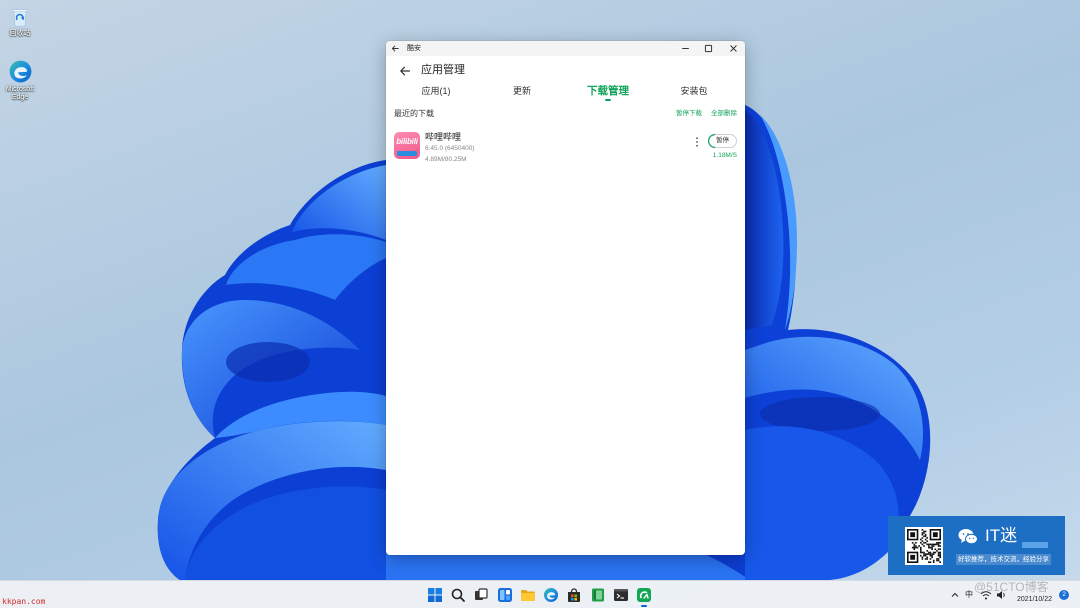 The width and height of the screenshot is (1080, 608). I want to click on coolapk-icon, so click(644, 595).